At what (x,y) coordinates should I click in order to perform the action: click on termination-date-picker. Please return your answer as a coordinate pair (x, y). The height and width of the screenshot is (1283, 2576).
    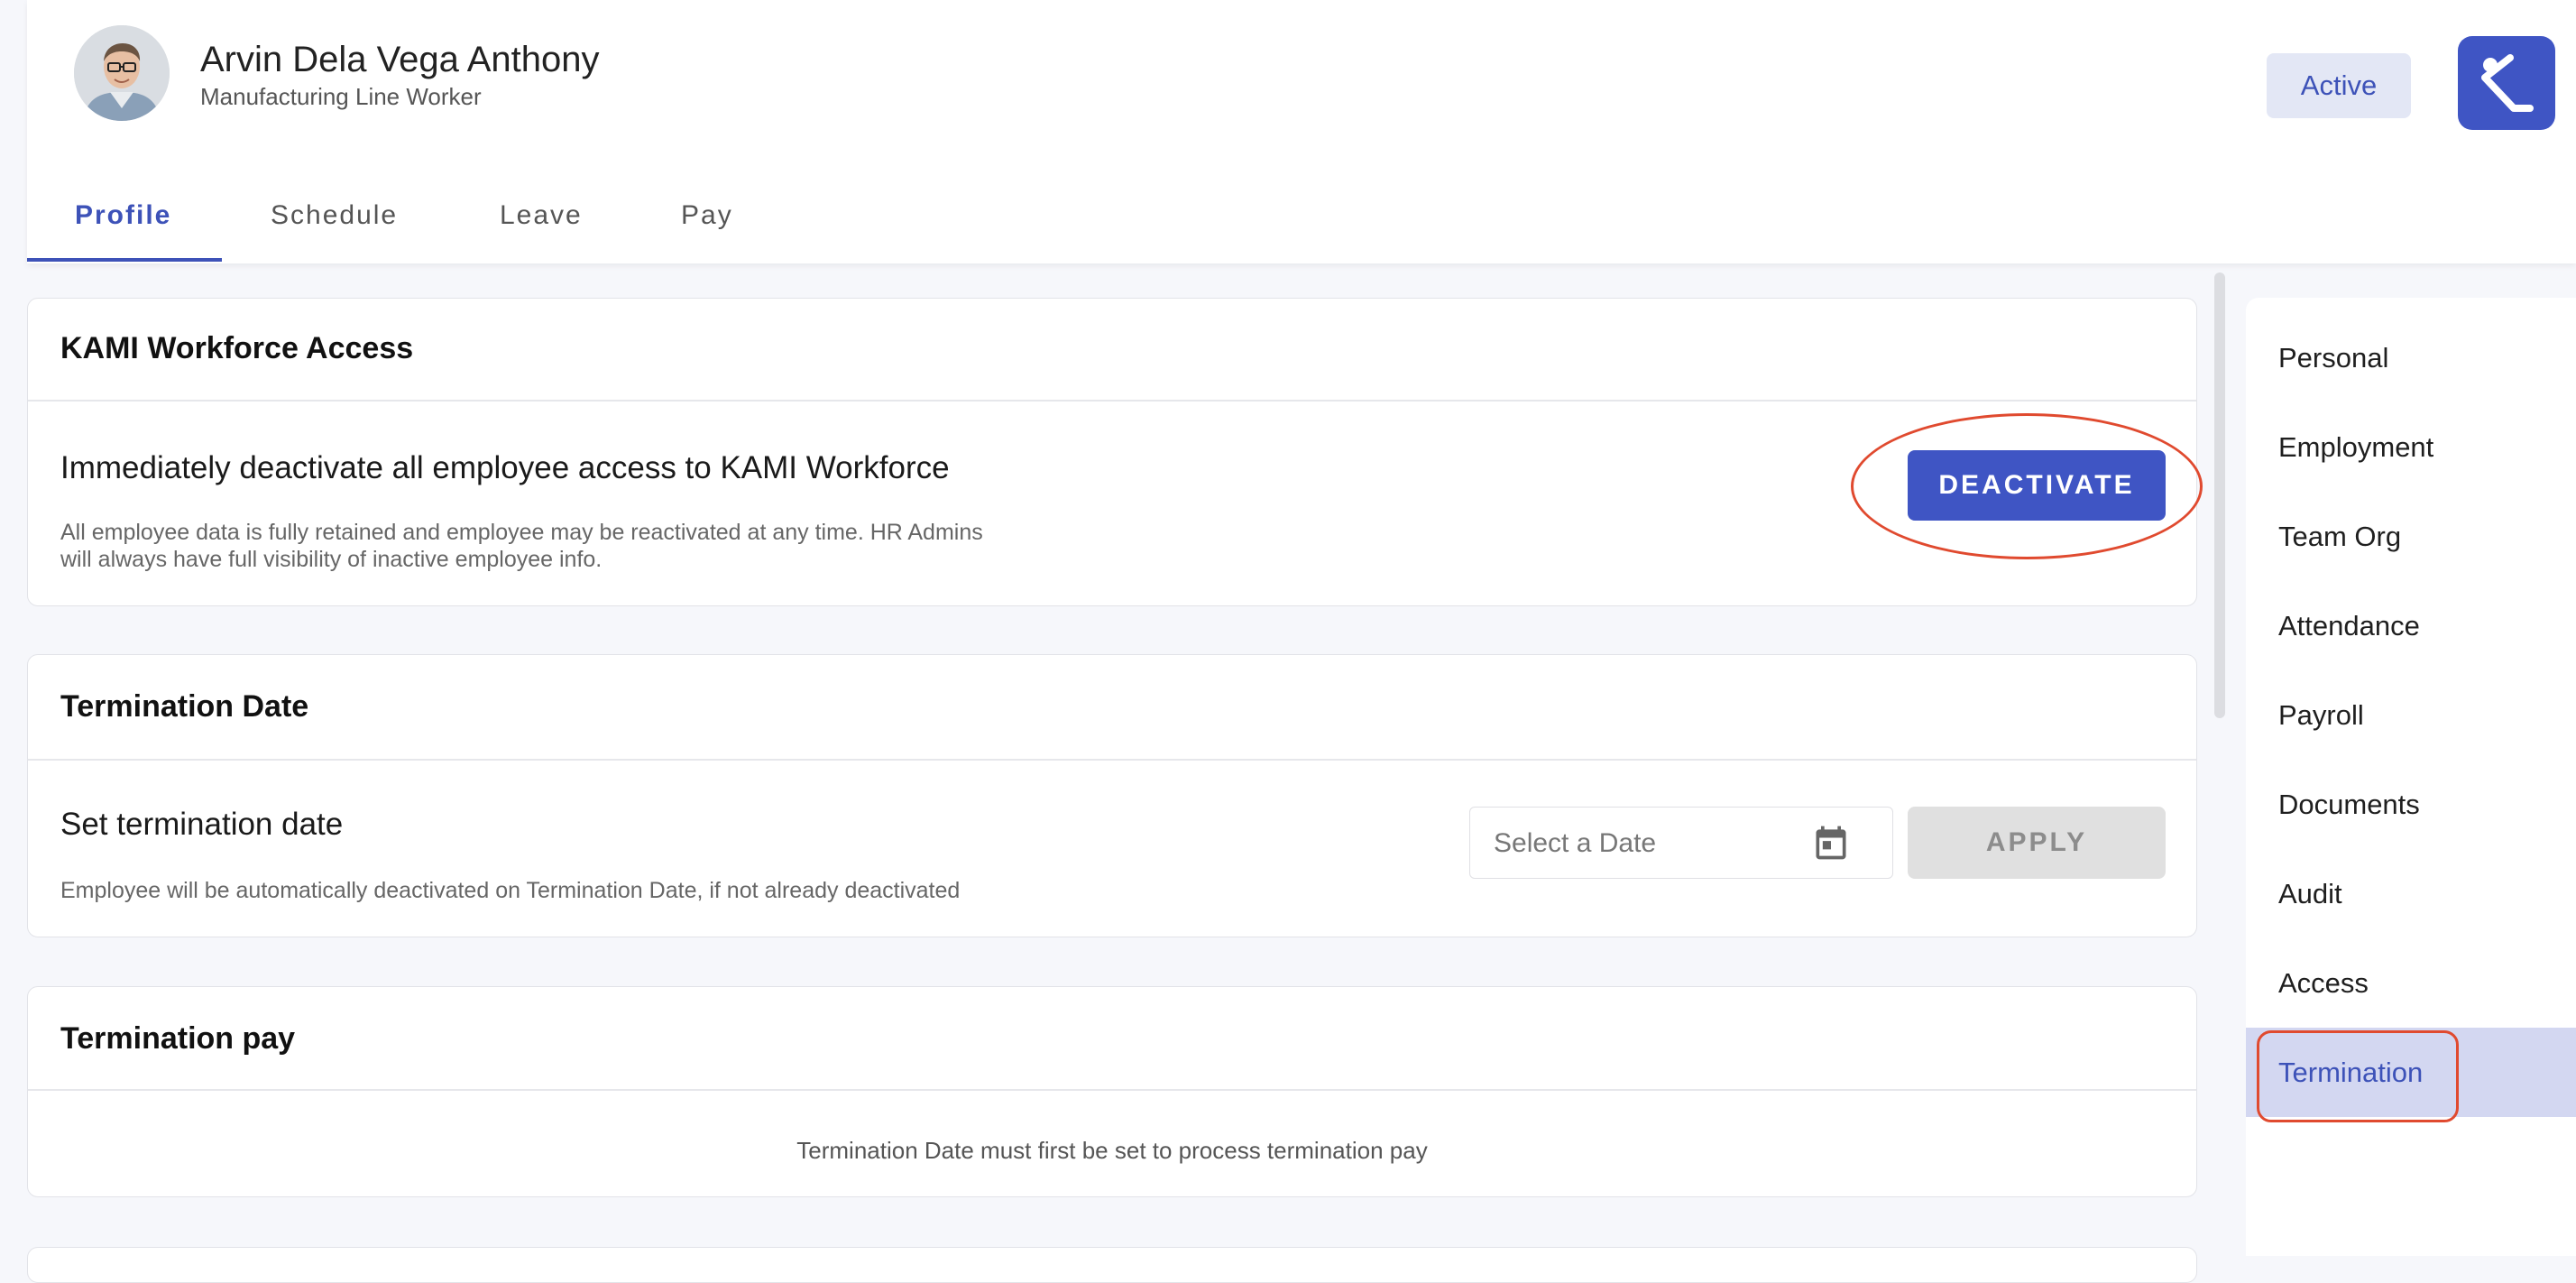
    Looking at the image, I should click on (1681, 844).